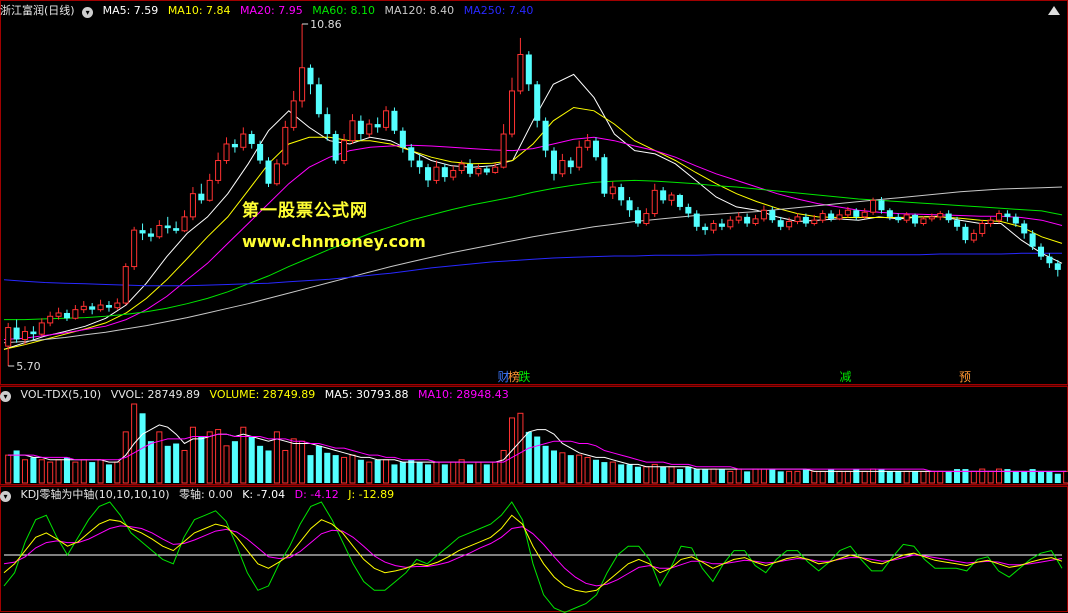  What do you see at coordinates (305, 211) in the screenshot?
I see `watermark-title: 第一股票公式网` at bounding box center [305, 211].